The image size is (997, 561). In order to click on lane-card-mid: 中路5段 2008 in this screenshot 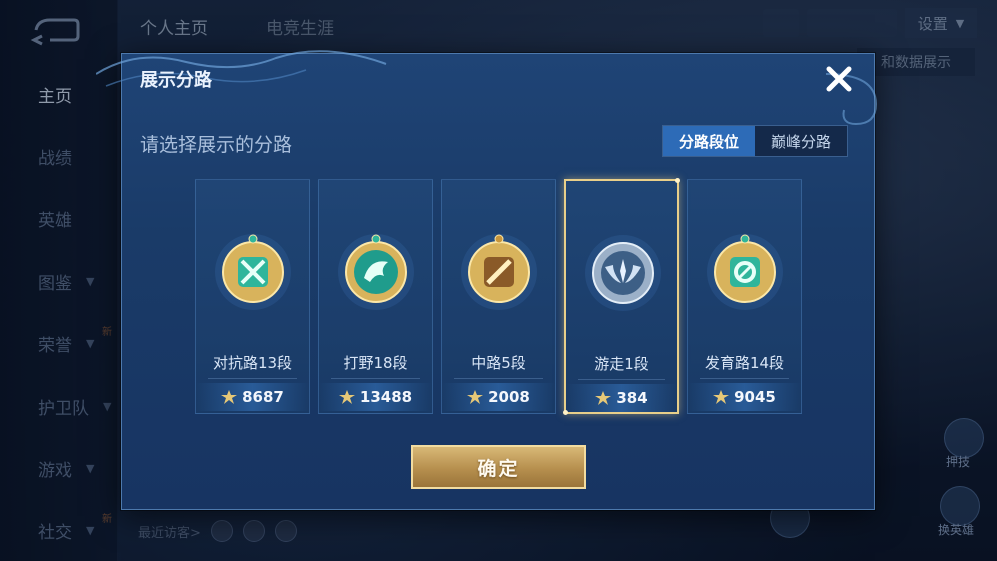, I will do `click(498, 296)`.